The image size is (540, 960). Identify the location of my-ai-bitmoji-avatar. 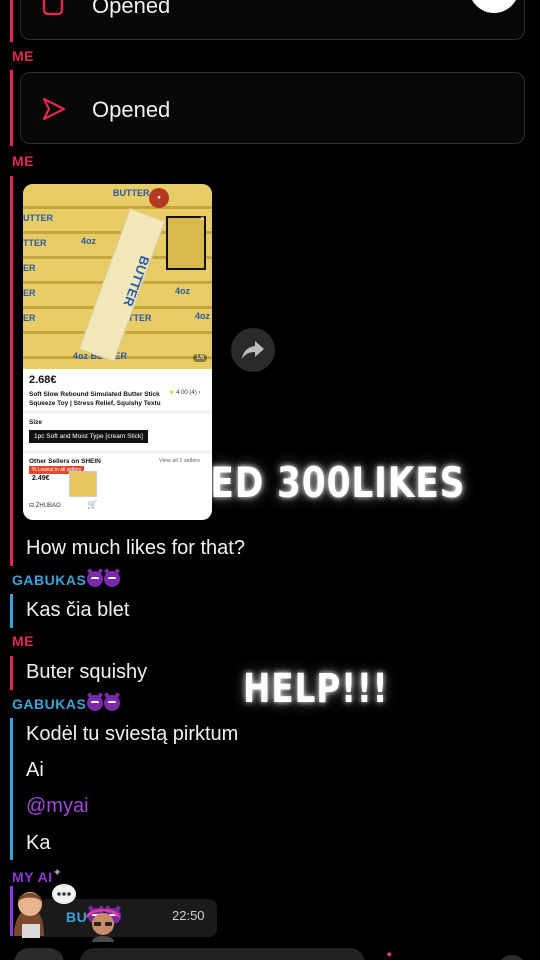
(42, 908).